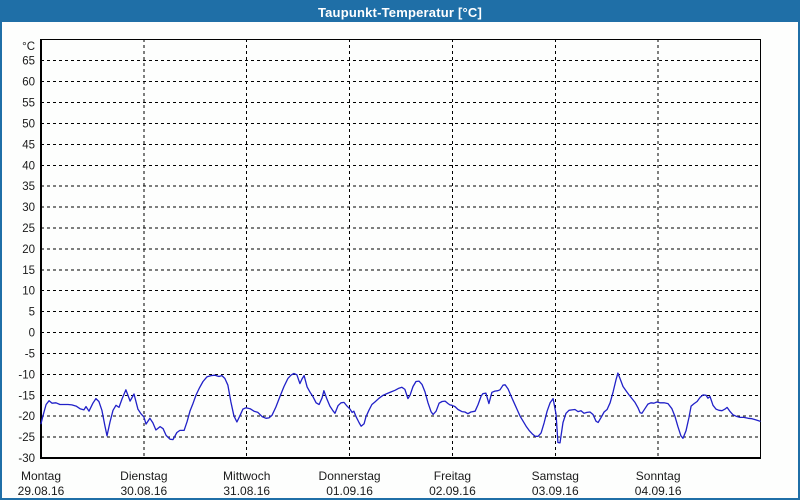  What do you see at coordinates (400, 408) in the screenshot?
I see `temperature-line` at bounding box center [400, 408].